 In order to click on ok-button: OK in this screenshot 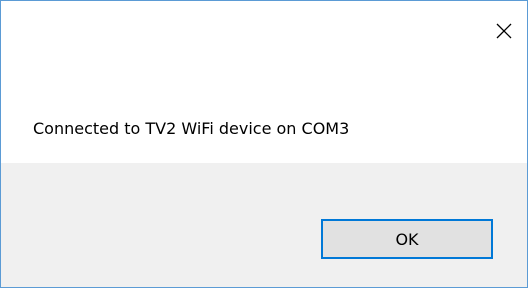, I will do `click(407, 239)`.